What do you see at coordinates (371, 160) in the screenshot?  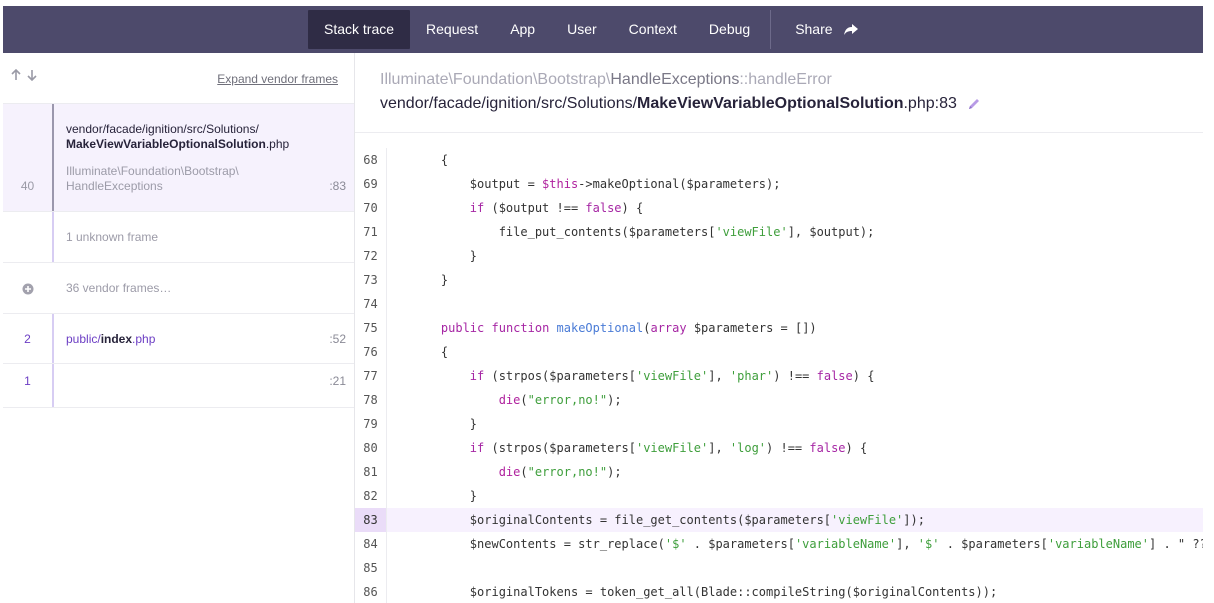 I see `line-number: 68` at bounding box center [371, 160].